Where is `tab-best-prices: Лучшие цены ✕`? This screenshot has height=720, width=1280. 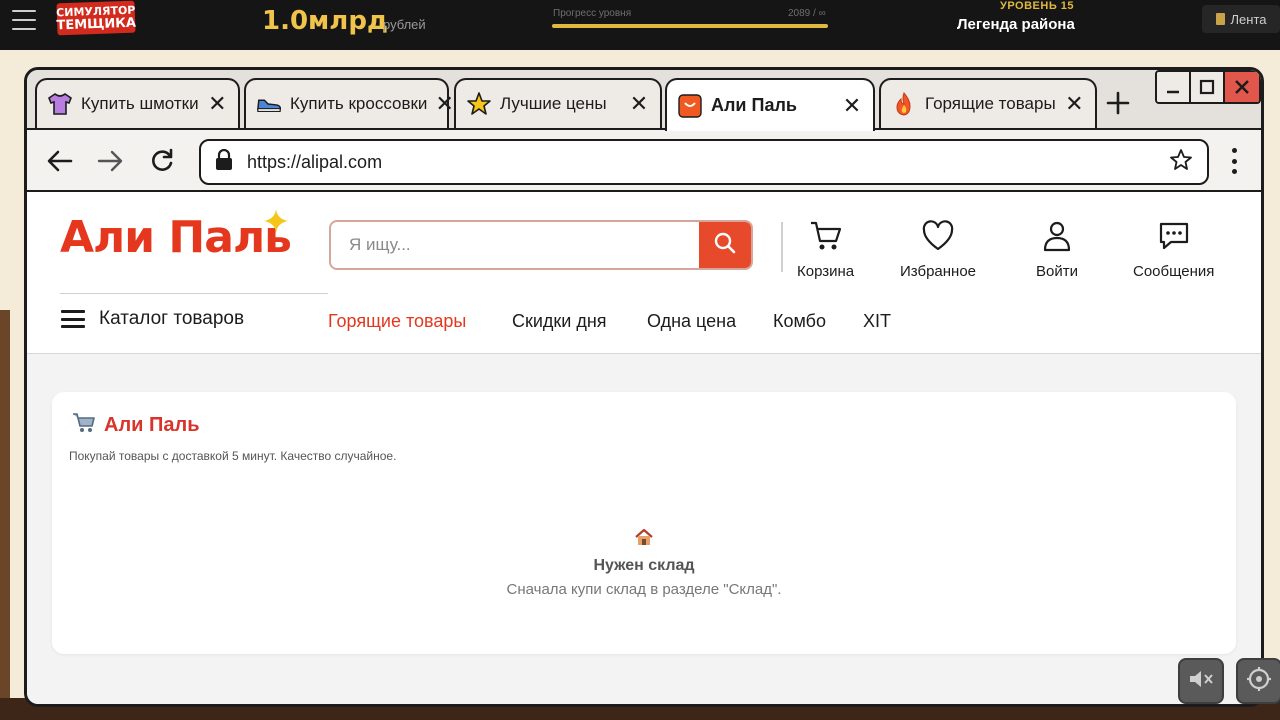
tab-best-prices: Лучшие цены ✕ is located at coordinates (558, 103).